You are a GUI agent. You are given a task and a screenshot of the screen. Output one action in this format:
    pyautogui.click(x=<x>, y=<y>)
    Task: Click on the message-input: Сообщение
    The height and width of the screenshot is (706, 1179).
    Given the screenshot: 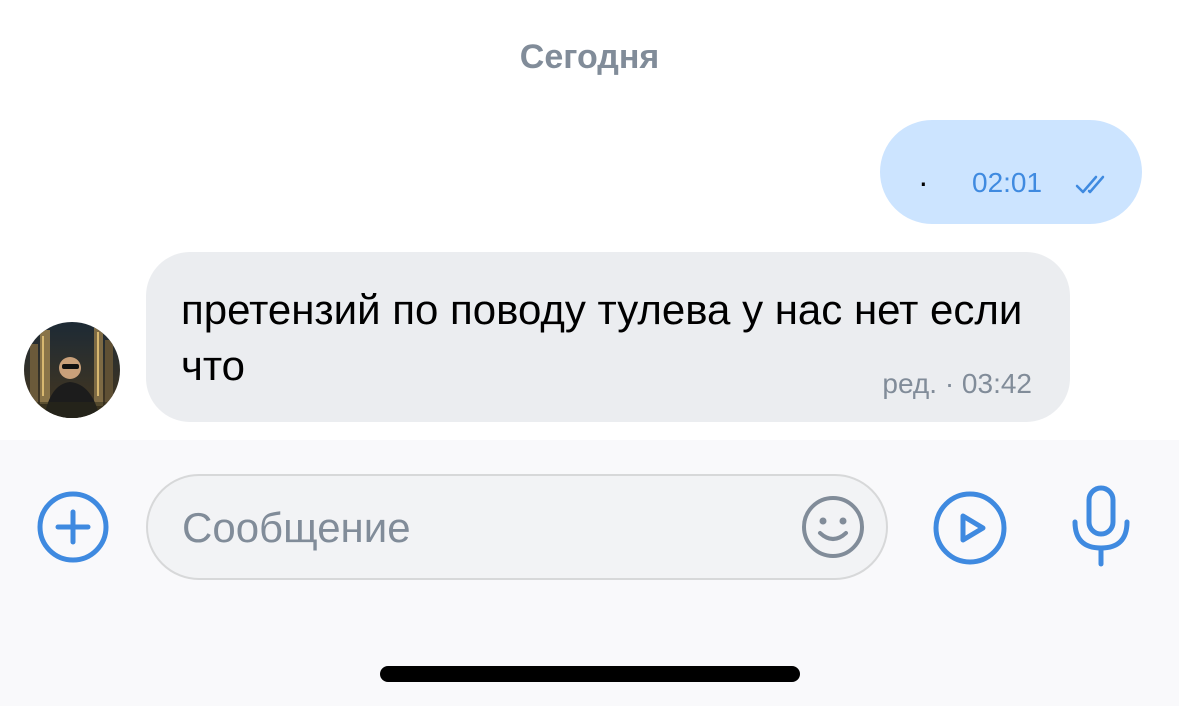 What is the action you would take?
    pyautogui.click(x=517, y=527)
    